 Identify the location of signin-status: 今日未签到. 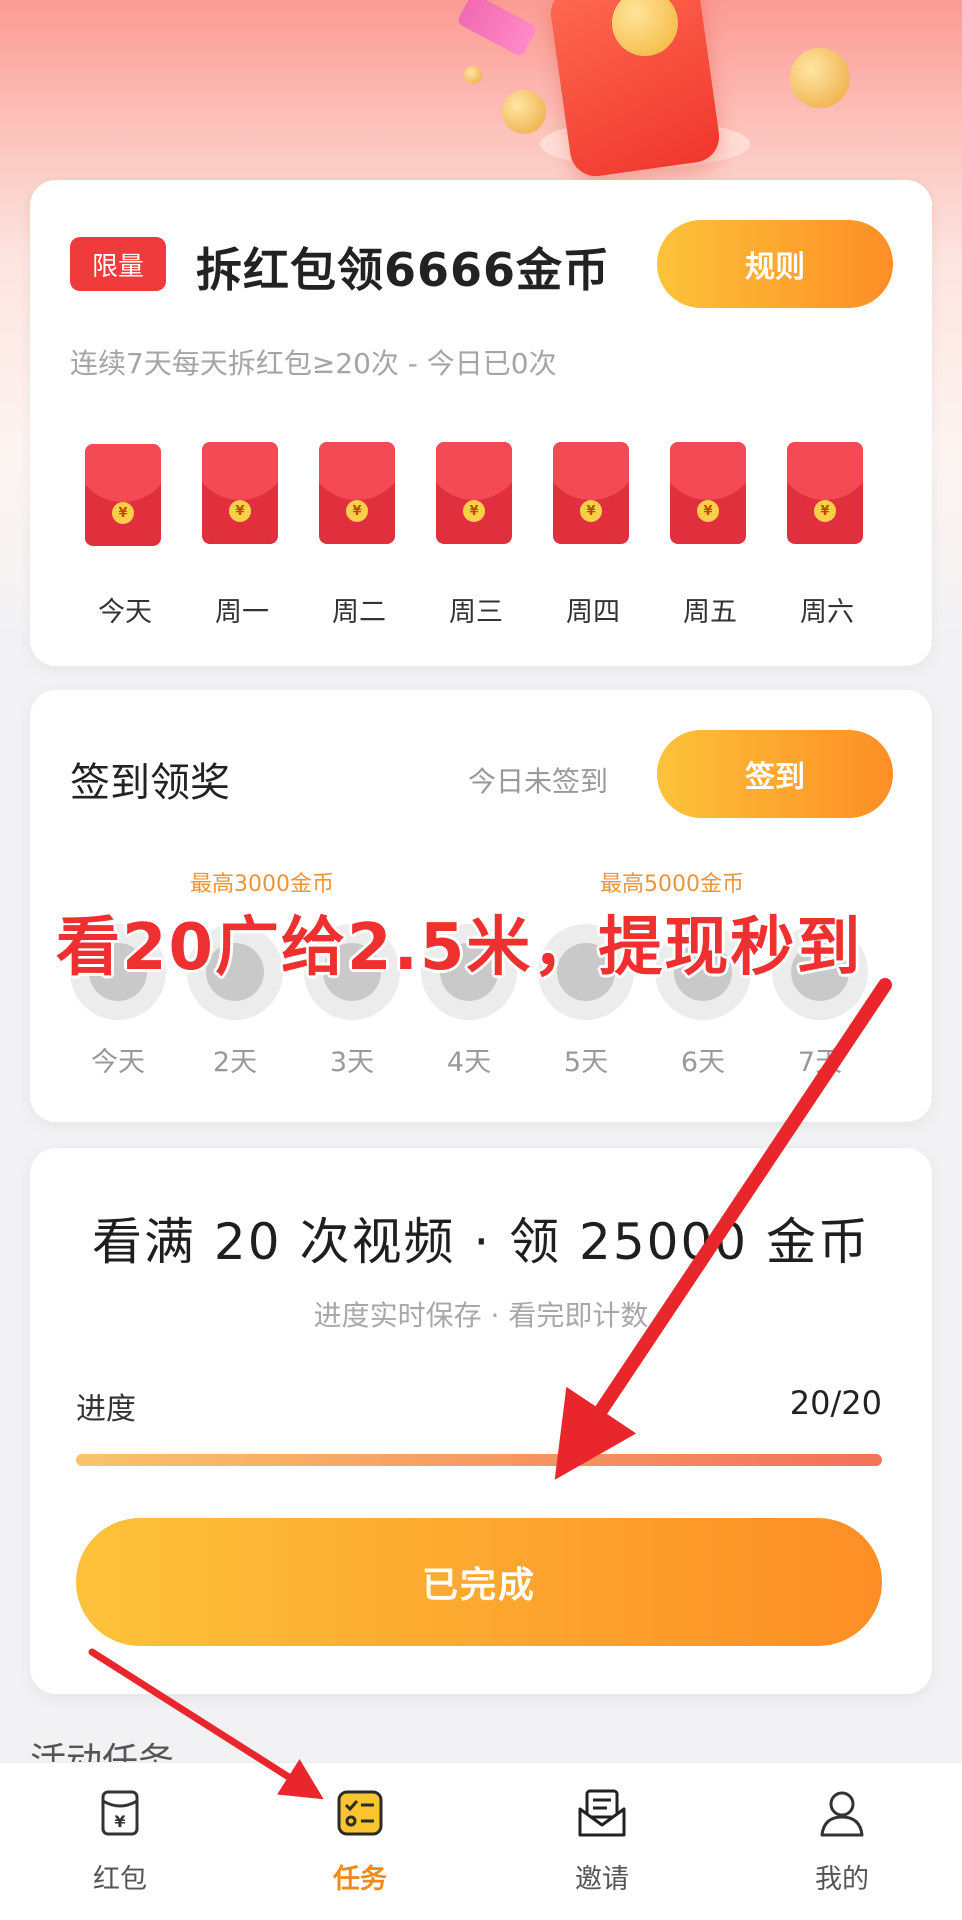
(538, 781).